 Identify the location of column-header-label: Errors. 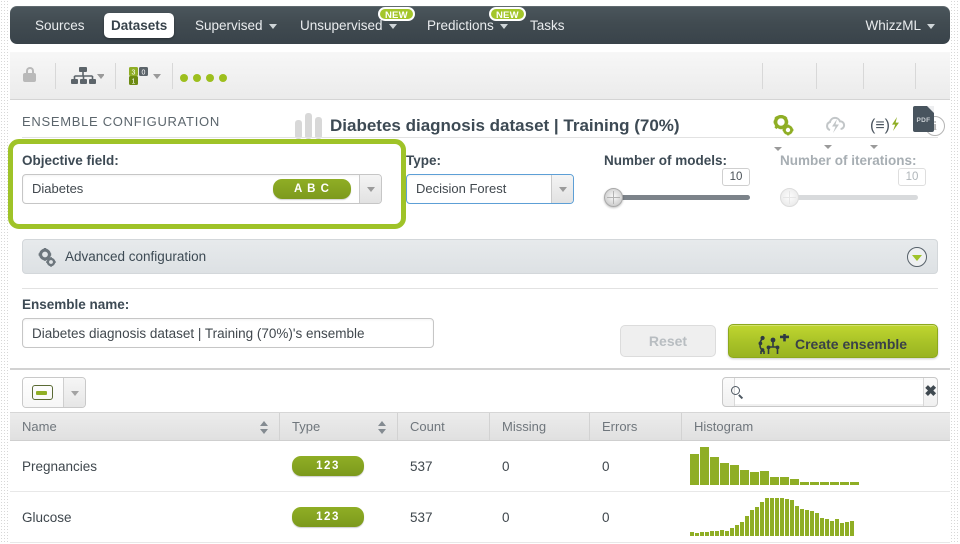
(620, 426).